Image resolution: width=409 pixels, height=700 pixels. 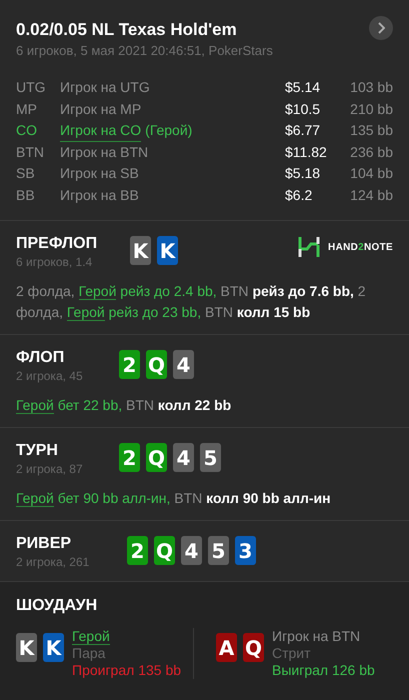 What do you see at coordinates (168, 131) in the screenshot?
I see `hero-tag: (Герой)` at bounding box center [168, 131].